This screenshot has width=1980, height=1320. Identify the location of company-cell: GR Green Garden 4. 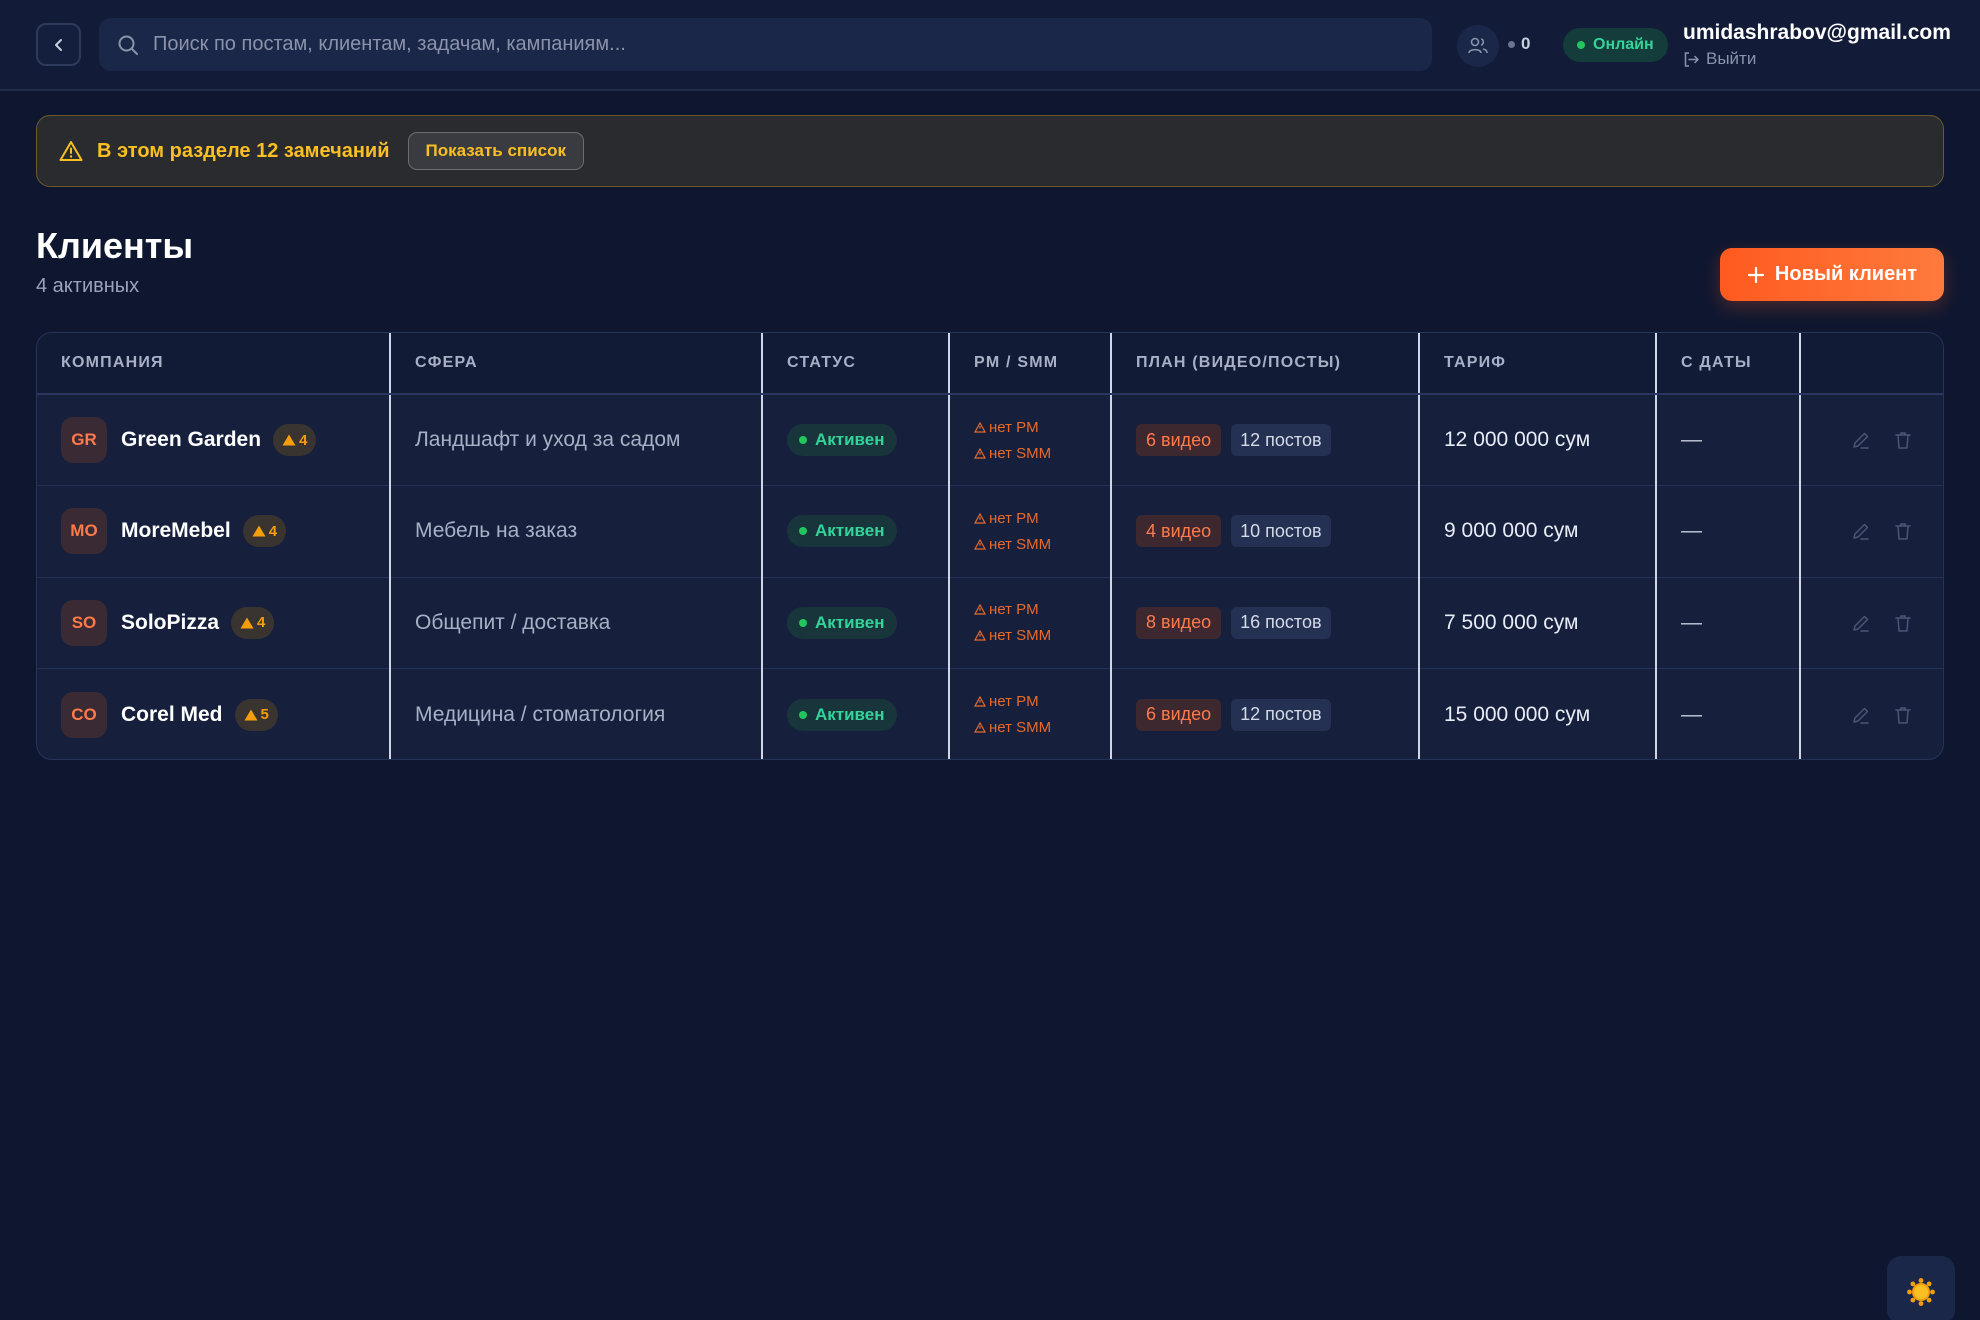
(214, 440).